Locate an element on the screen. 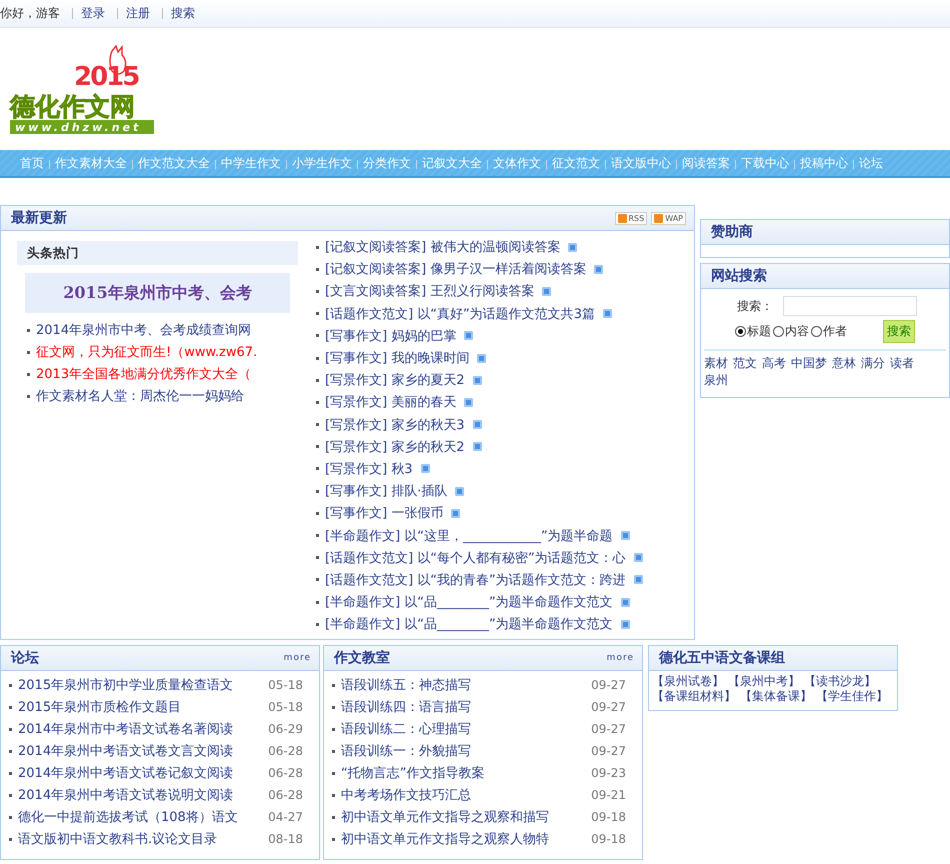 The image size is (950, 864). headline-link: 作文素材名人堂：周杰伦一一妈妈给 is located at coordinates (140, 396).